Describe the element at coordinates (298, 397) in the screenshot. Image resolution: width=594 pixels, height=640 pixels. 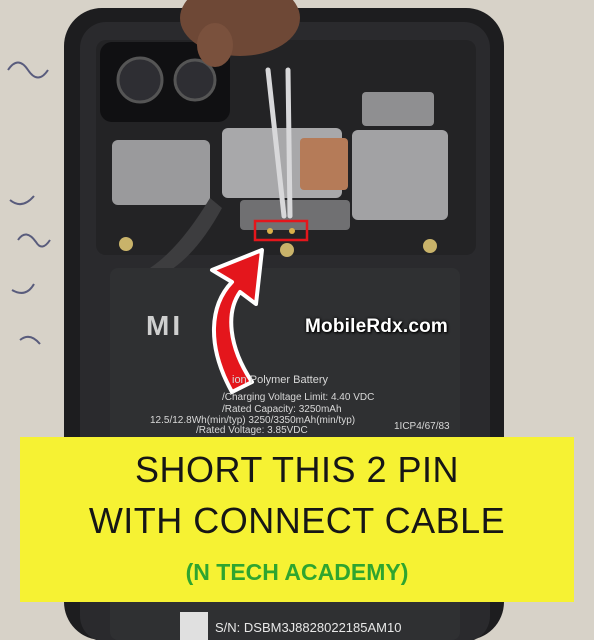
I see `battery-voltage-limit-text: /Charging Voltage Limit: 4.40 VDC` at that location.